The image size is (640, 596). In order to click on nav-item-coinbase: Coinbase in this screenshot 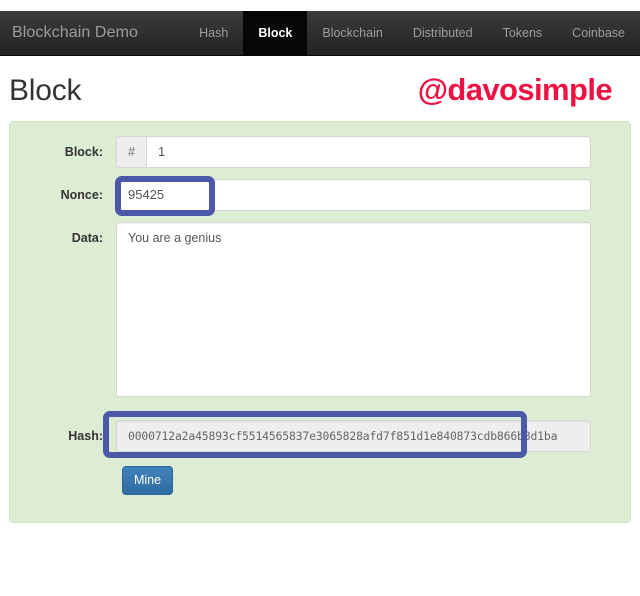, I will do `click(598, 33)`.